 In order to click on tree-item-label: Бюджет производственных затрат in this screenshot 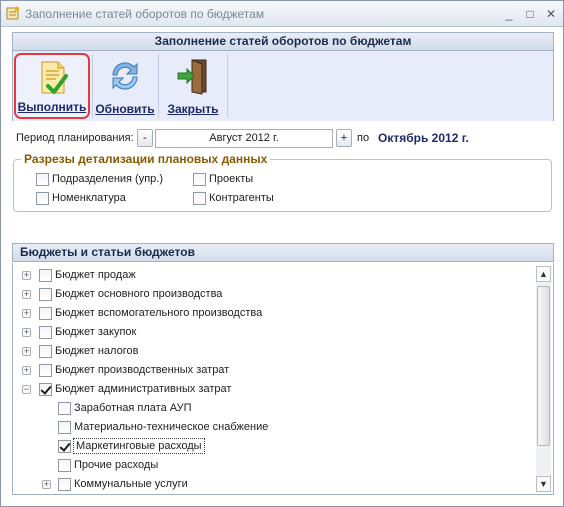, I will do `click(142, 370)`.